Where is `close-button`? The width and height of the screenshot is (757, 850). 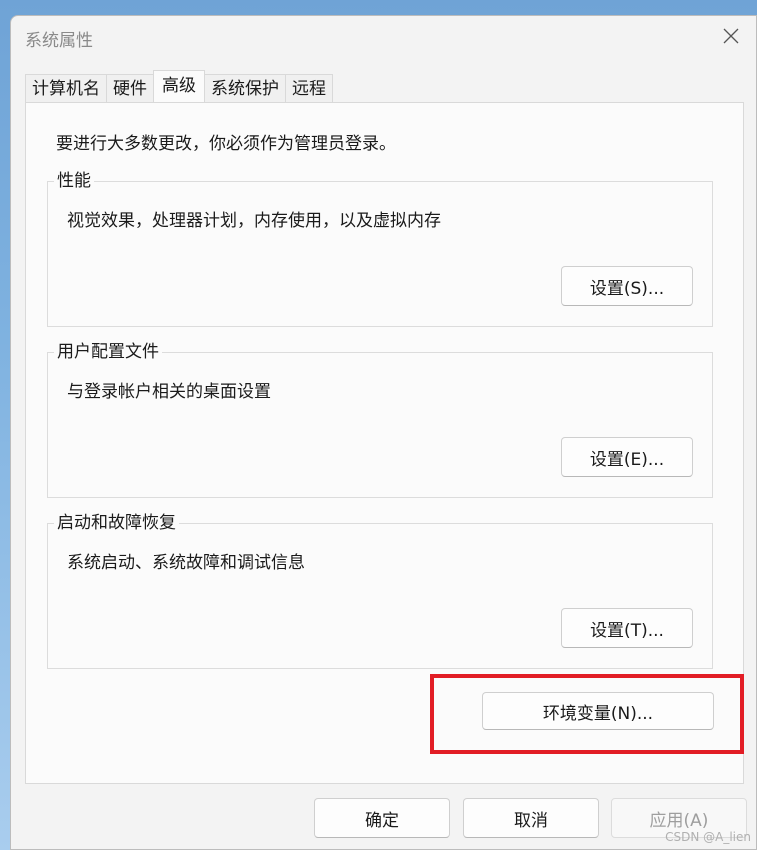 close-button is located at coordinates (731, 36).